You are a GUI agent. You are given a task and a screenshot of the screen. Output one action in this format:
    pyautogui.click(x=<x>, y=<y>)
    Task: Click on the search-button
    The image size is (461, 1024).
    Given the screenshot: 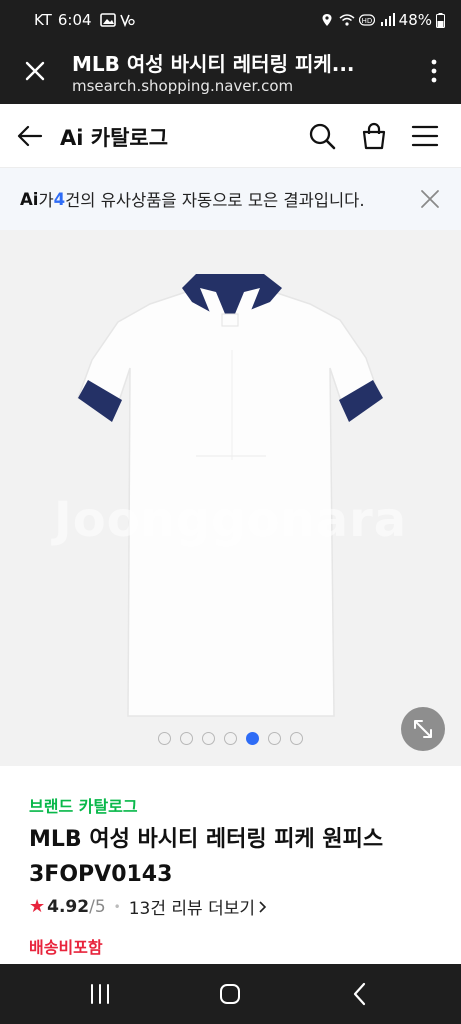 What is the action you would take?
    pyautogui.click(x=322, y=136)
    